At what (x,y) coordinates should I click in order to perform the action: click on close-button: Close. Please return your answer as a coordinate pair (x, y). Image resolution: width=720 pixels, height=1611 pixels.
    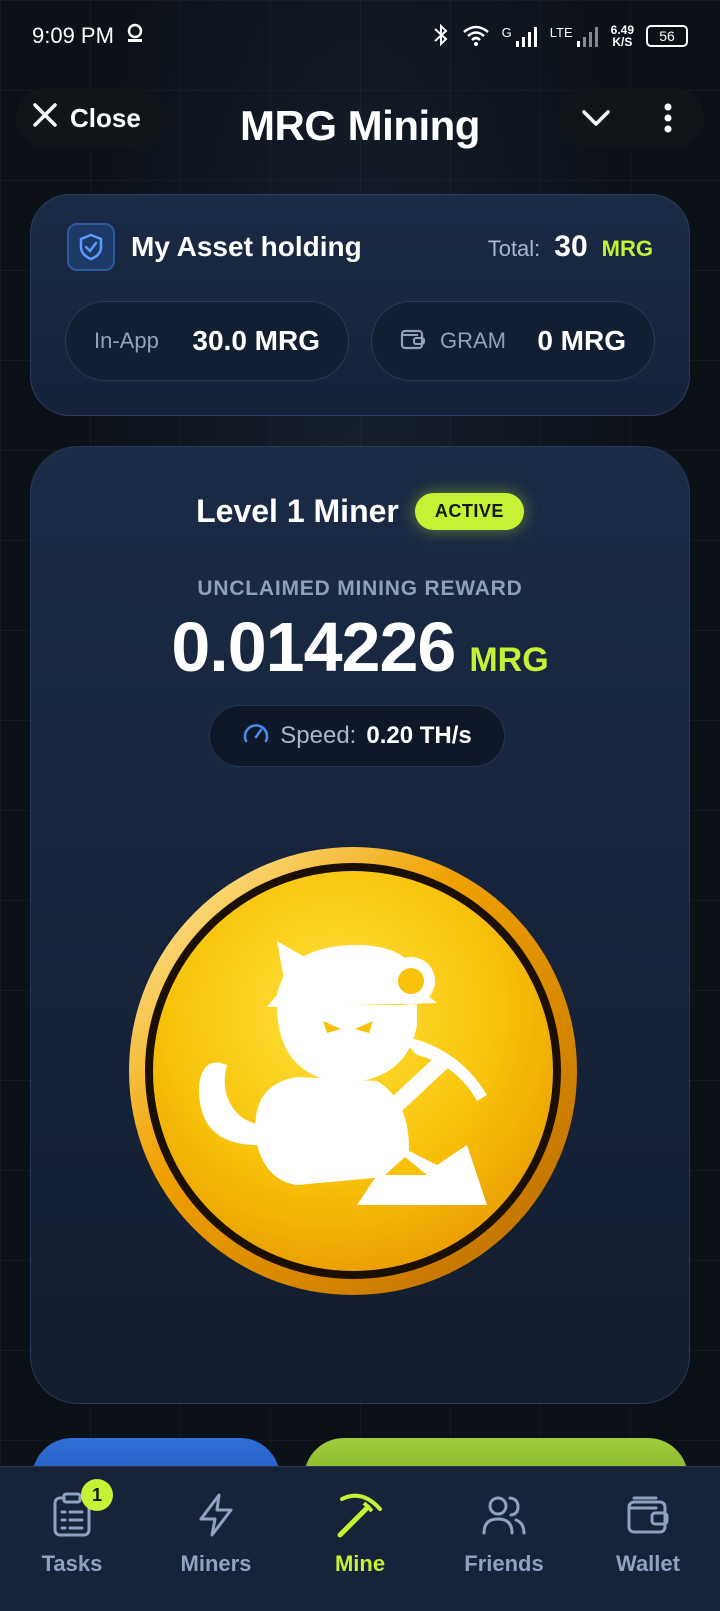
    Looking at the image, I should click on (90, 118).